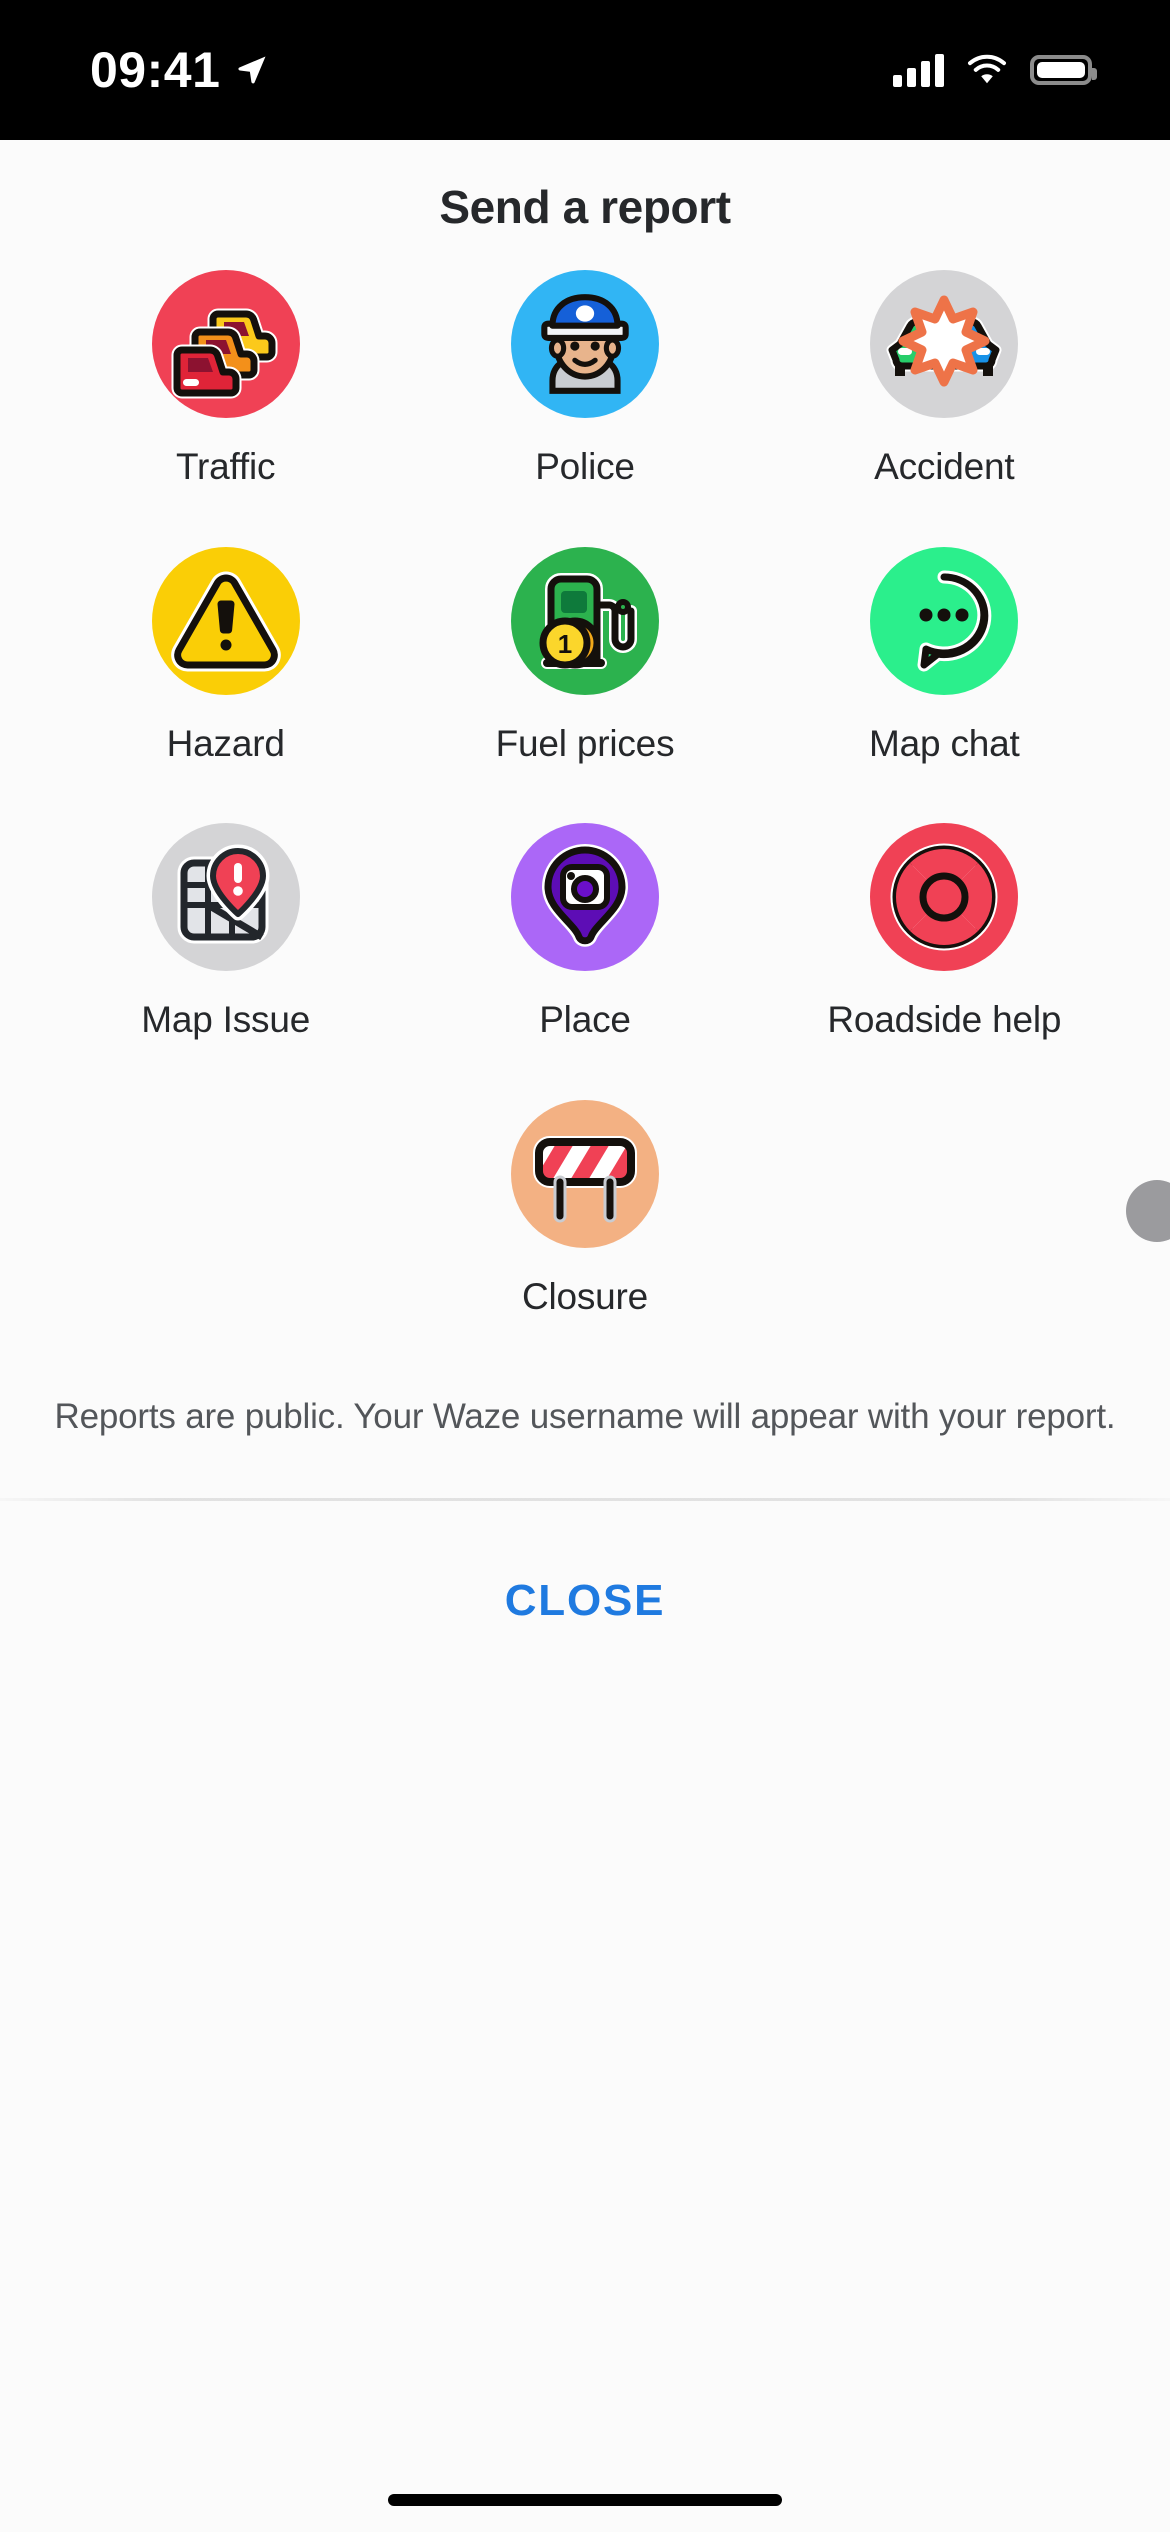 The height and width of the screenshot is (2532, 1170). I want to click on report-option-closure: Closure, so click(585, 1238).